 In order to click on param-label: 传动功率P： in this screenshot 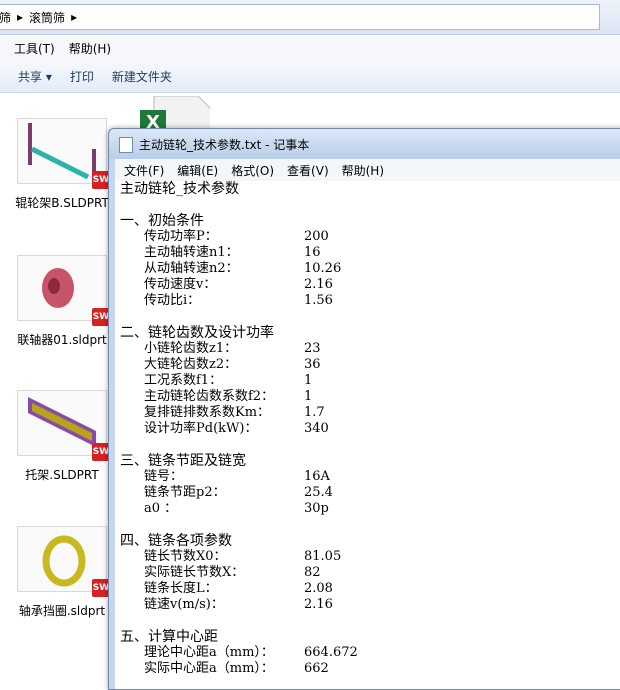, I will do `click(181, 236)`.